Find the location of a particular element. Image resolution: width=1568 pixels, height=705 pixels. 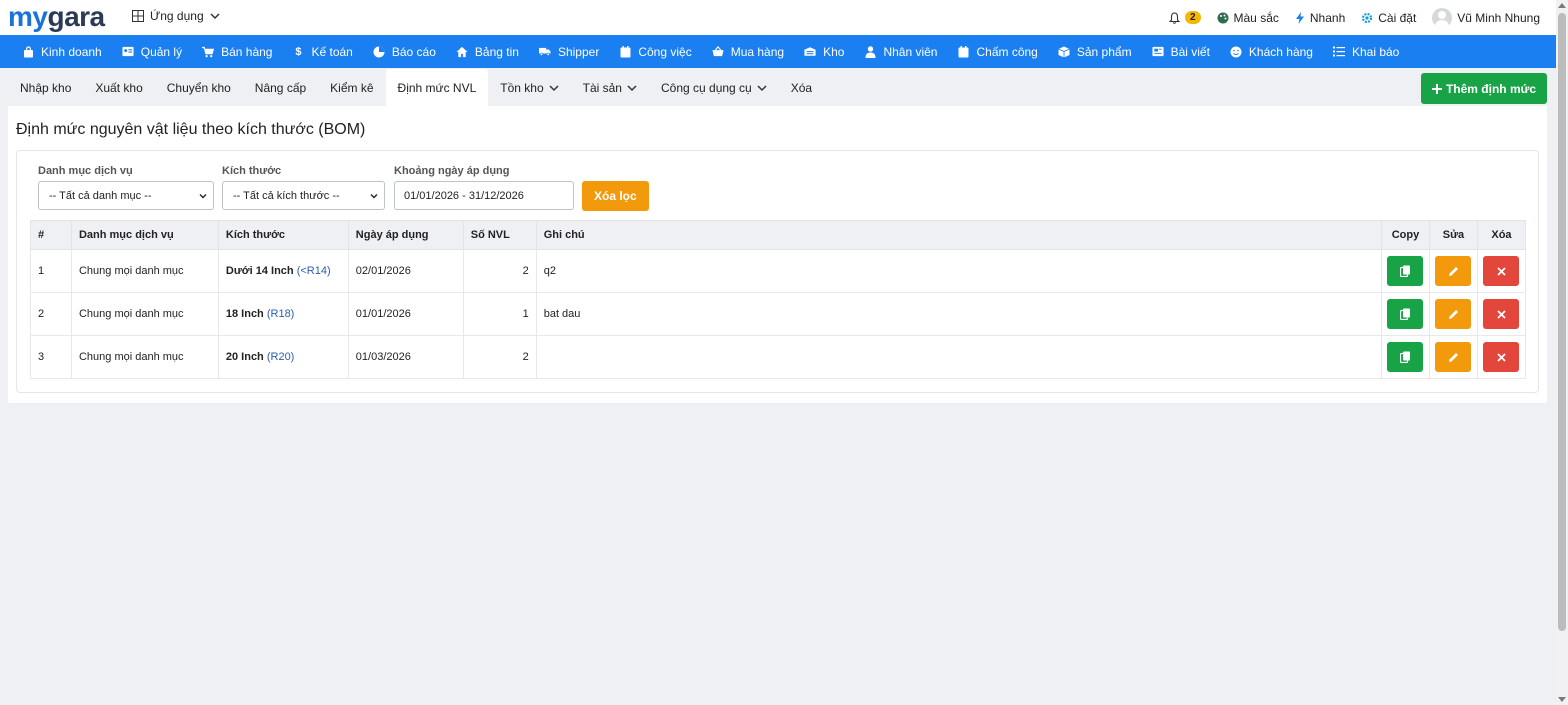

nav-item-khai-bao: Khai báo is located at coordinates (1366, 51).